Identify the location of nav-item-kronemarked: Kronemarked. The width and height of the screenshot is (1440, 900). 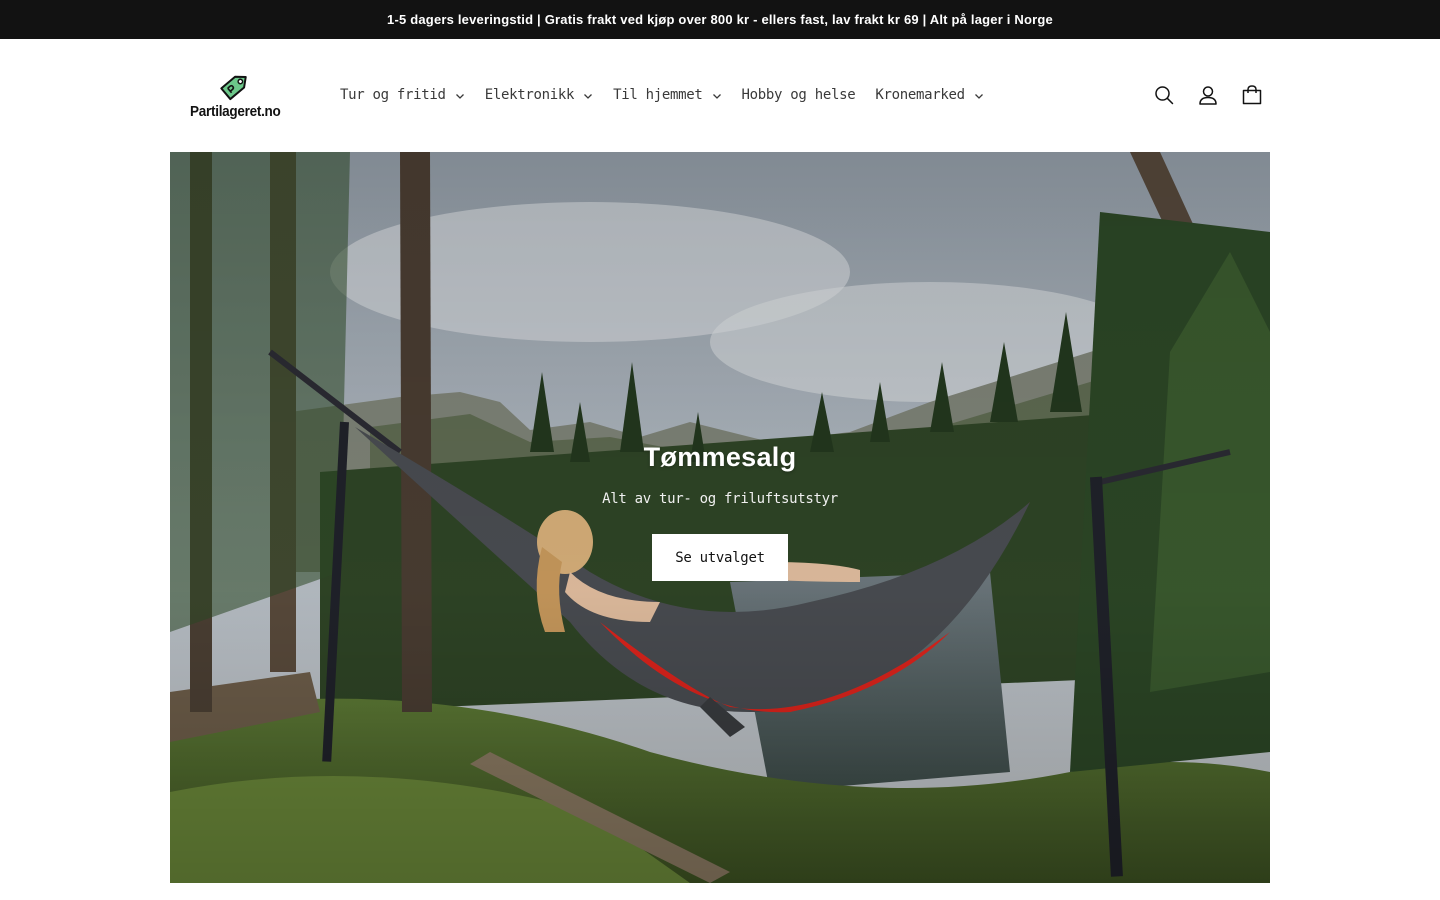
(929, 95).